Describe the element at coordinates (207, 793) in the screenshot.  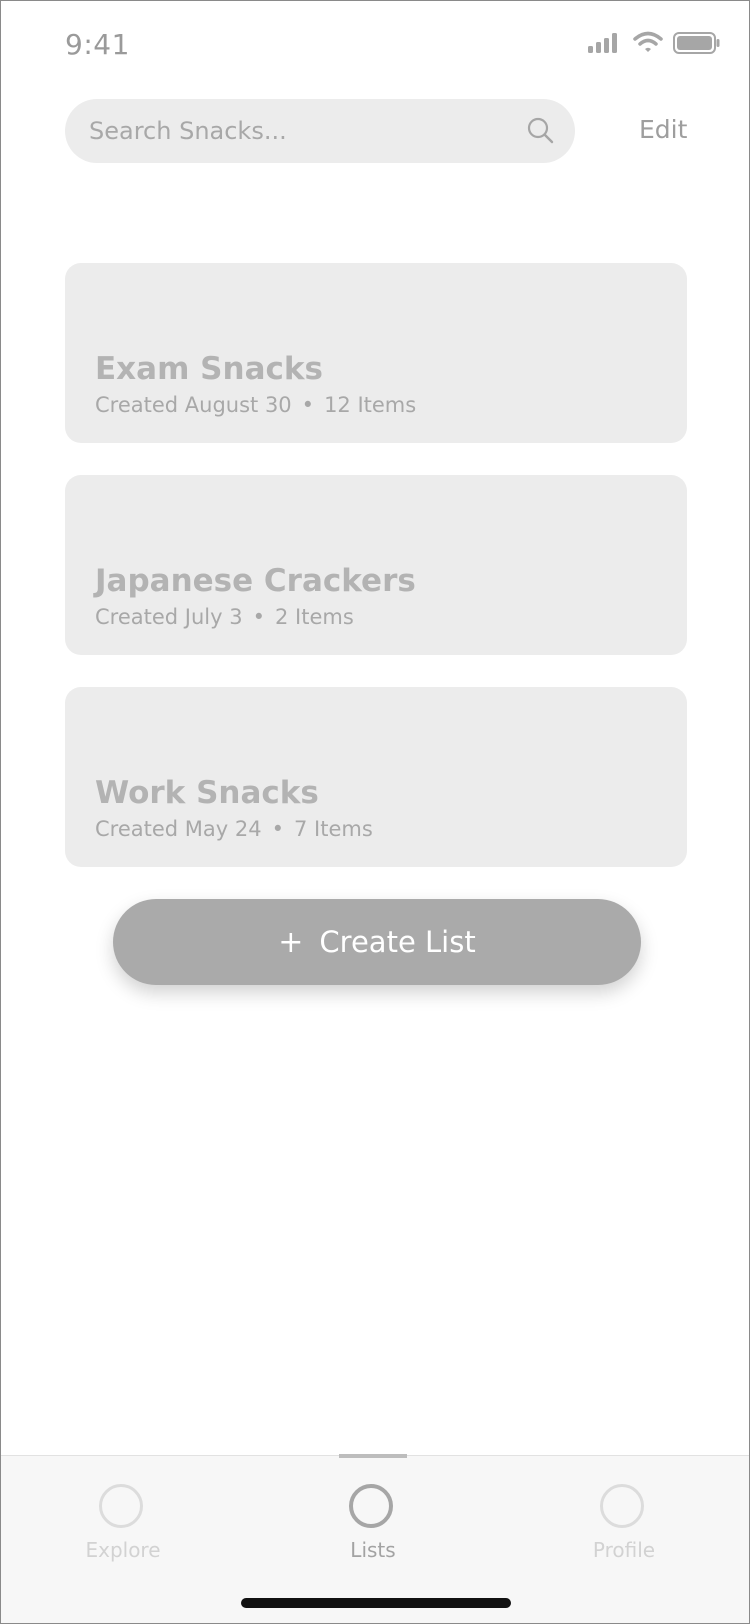
I see `list-title: Work Snacks` at that location.